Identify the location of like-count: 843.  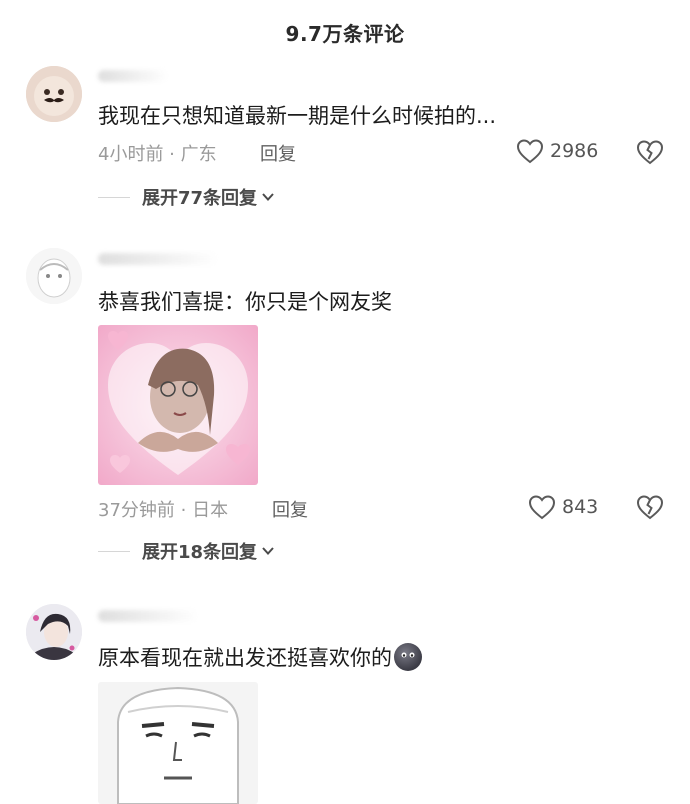
(580, 507).